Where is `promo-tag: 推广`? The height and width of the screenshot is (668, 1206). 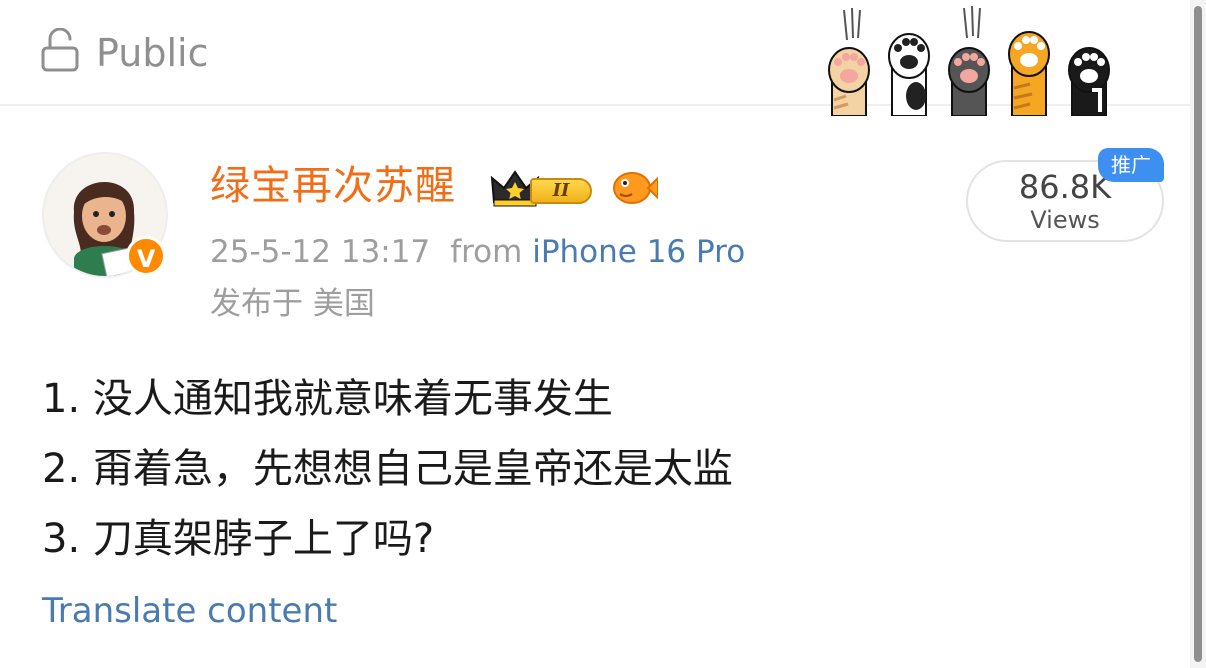 promo-tag: 推广 is located at coordinates (1131, 165).